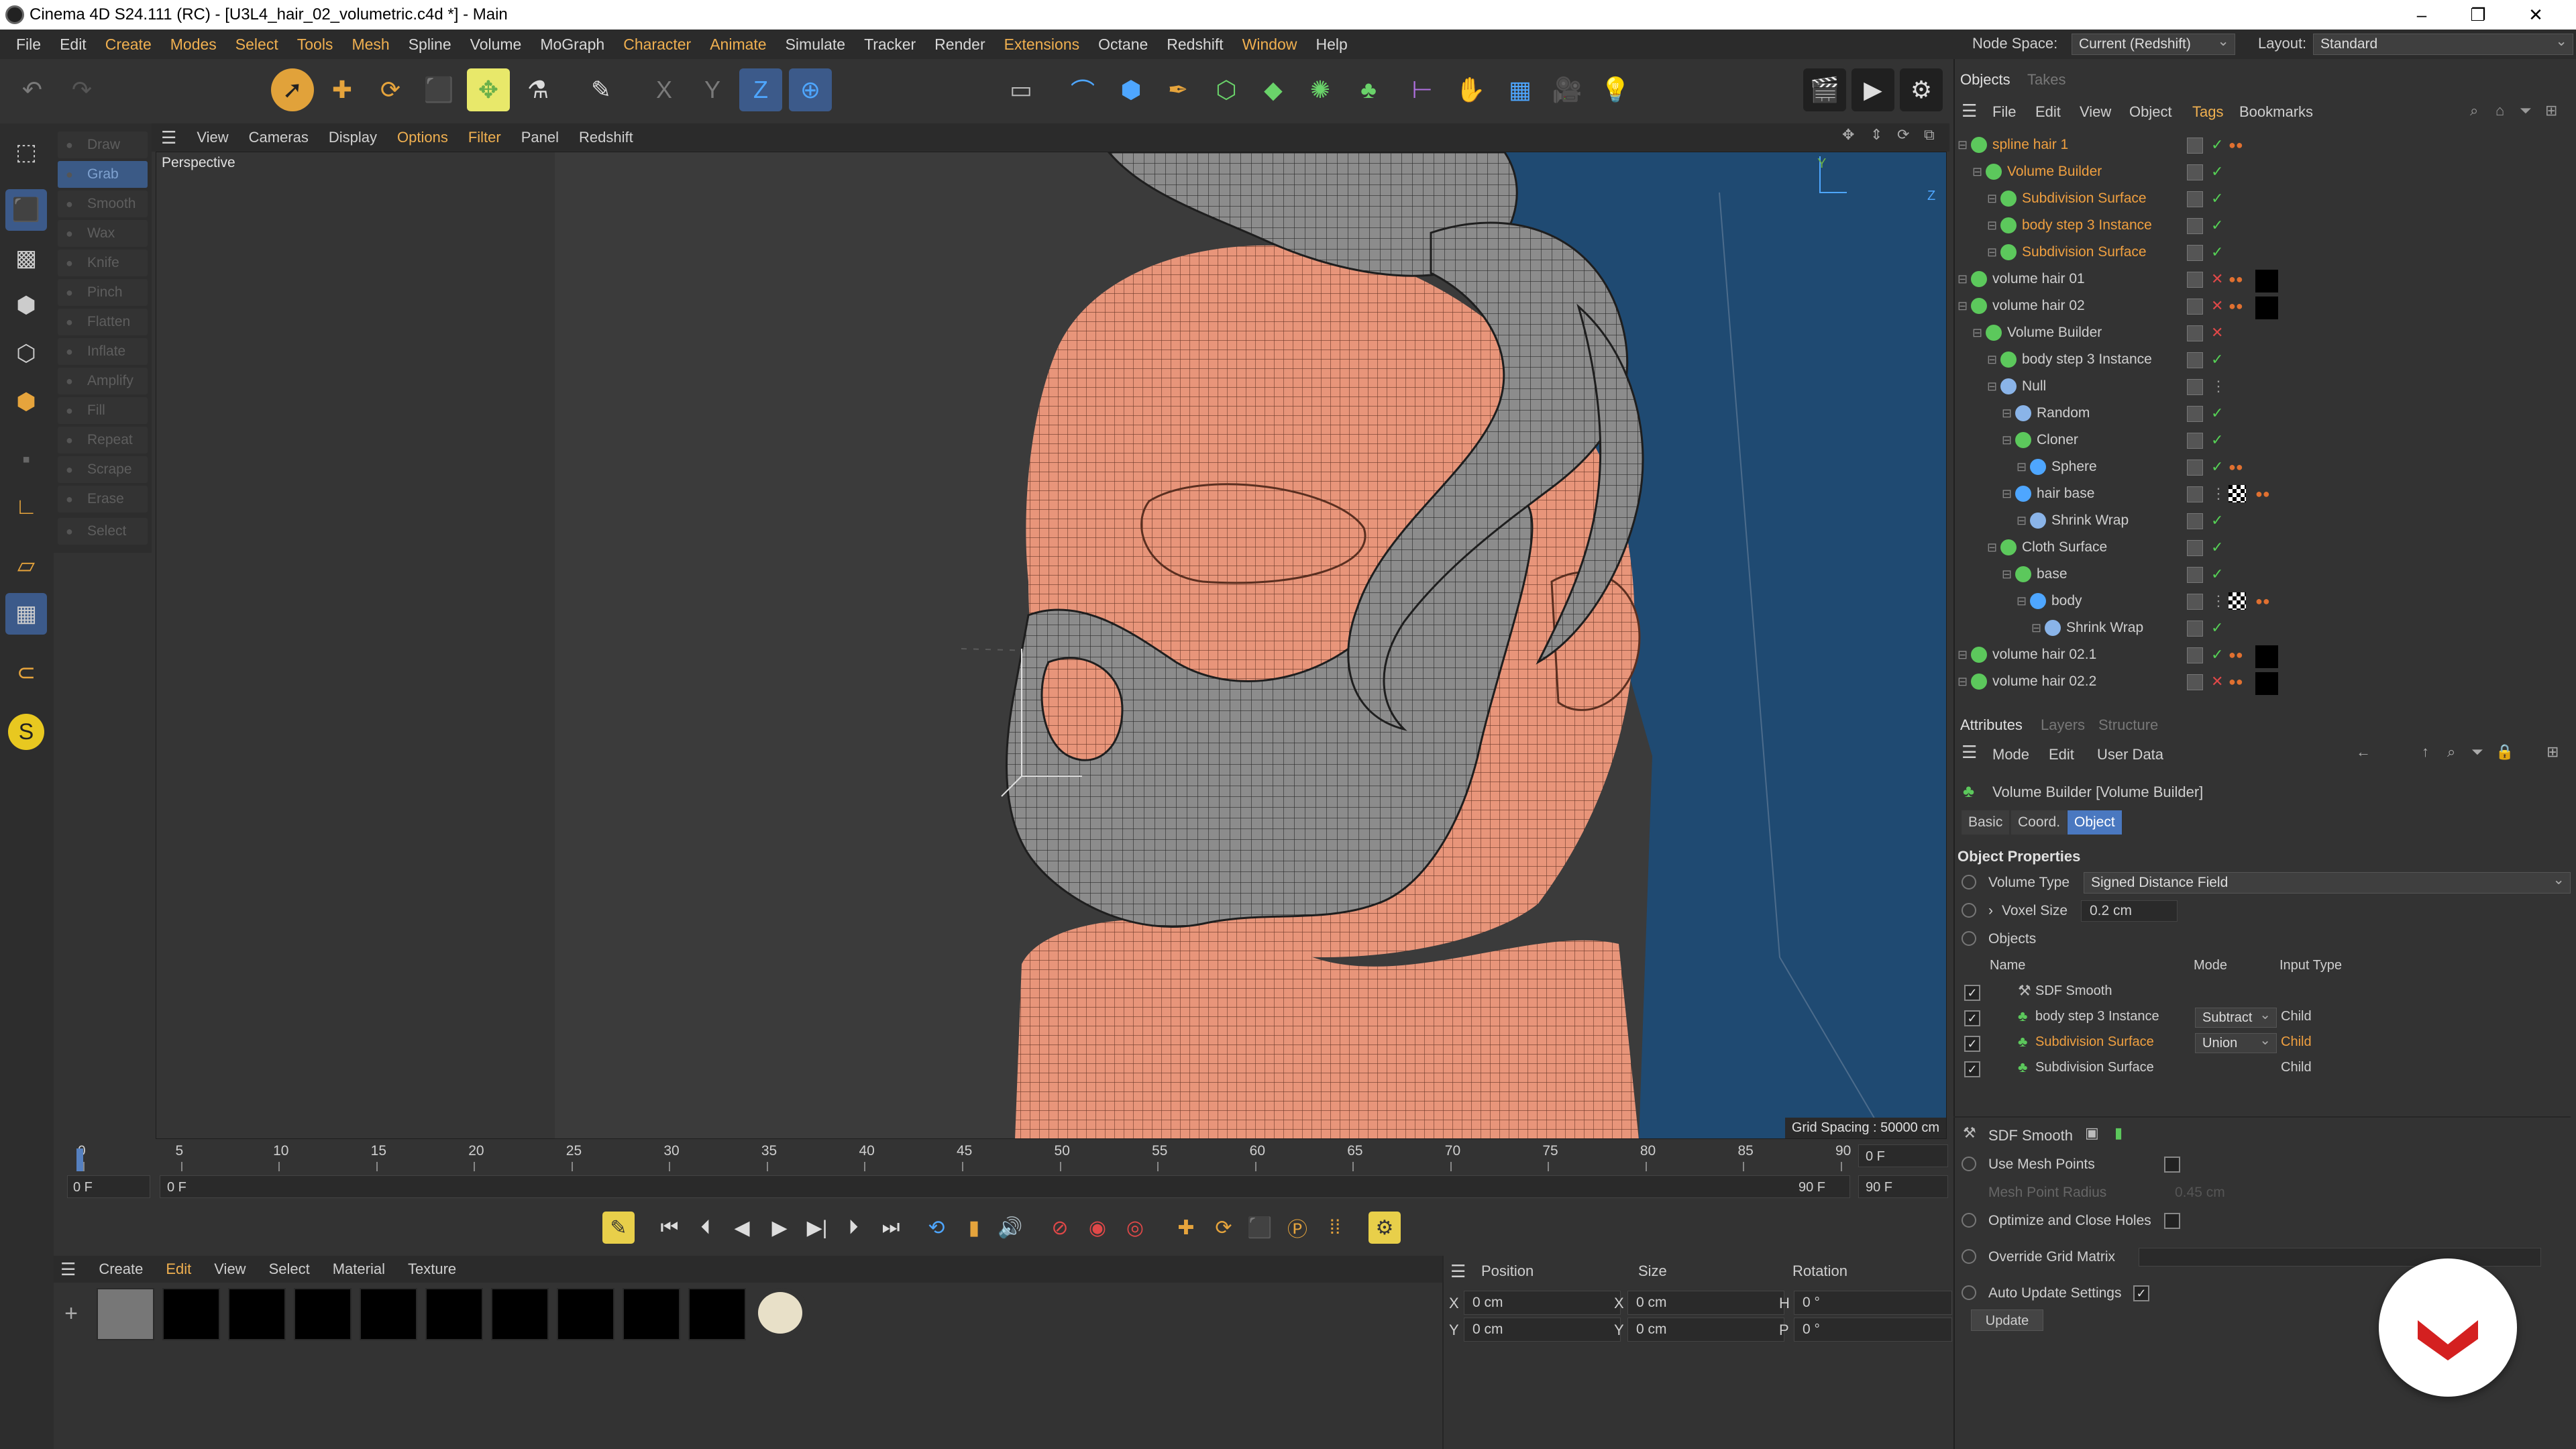  Describe the element at coordinates (2057, 440) in the screenshot. I see `object-name: Cloner` at that location.